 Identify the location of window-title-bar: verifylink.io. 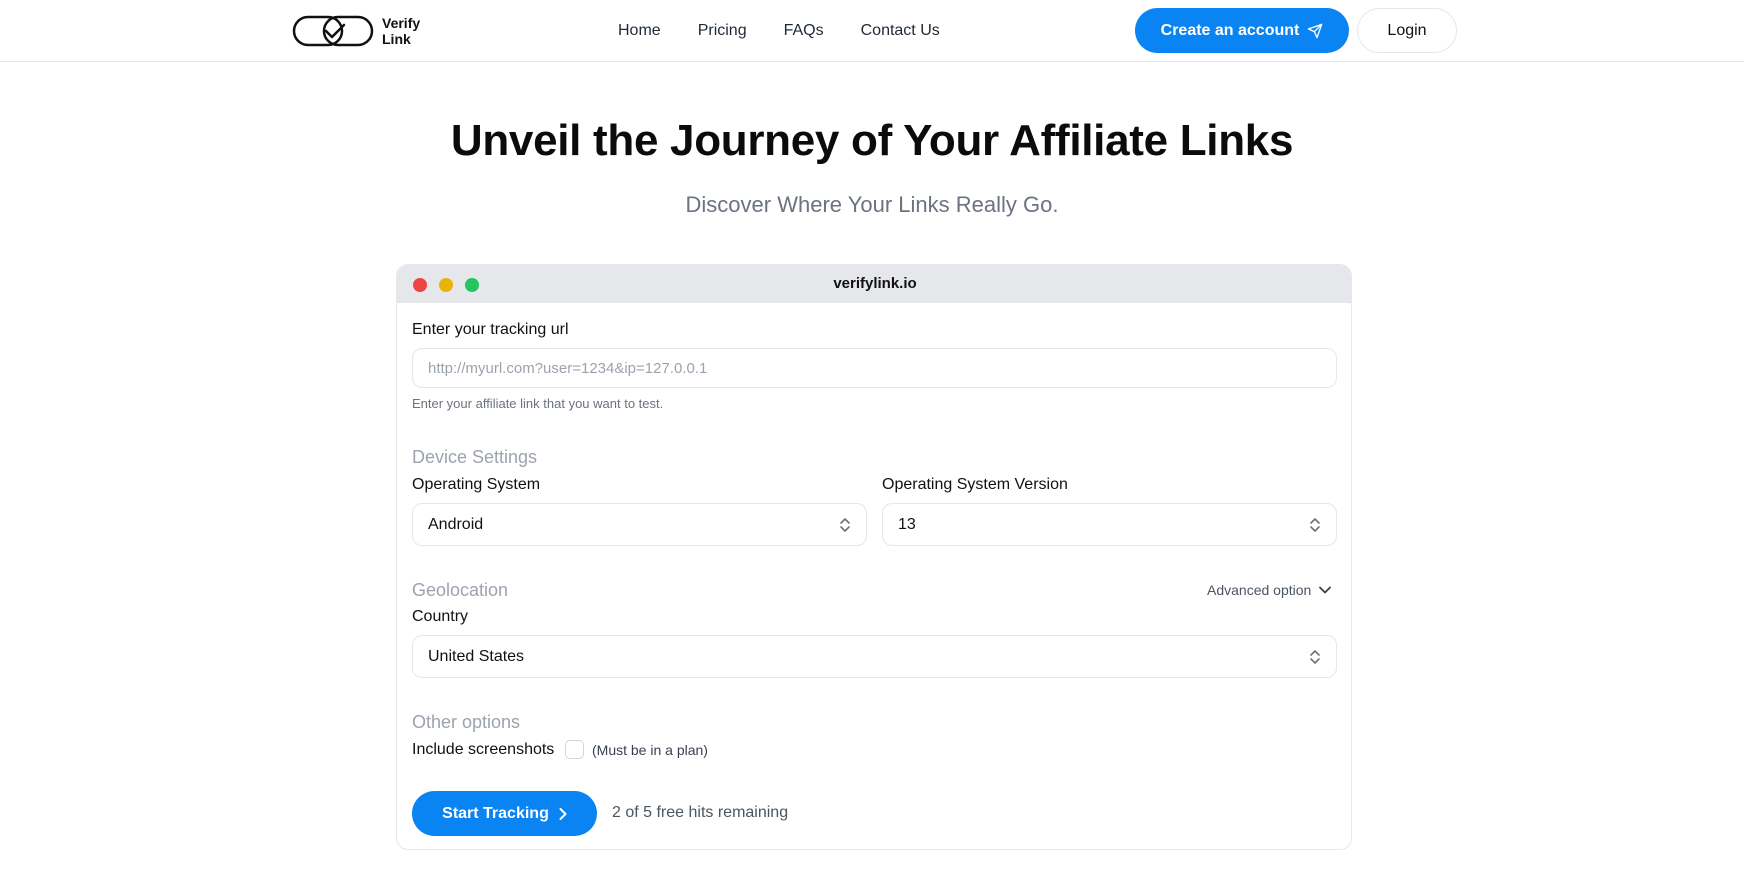
(874, 284).